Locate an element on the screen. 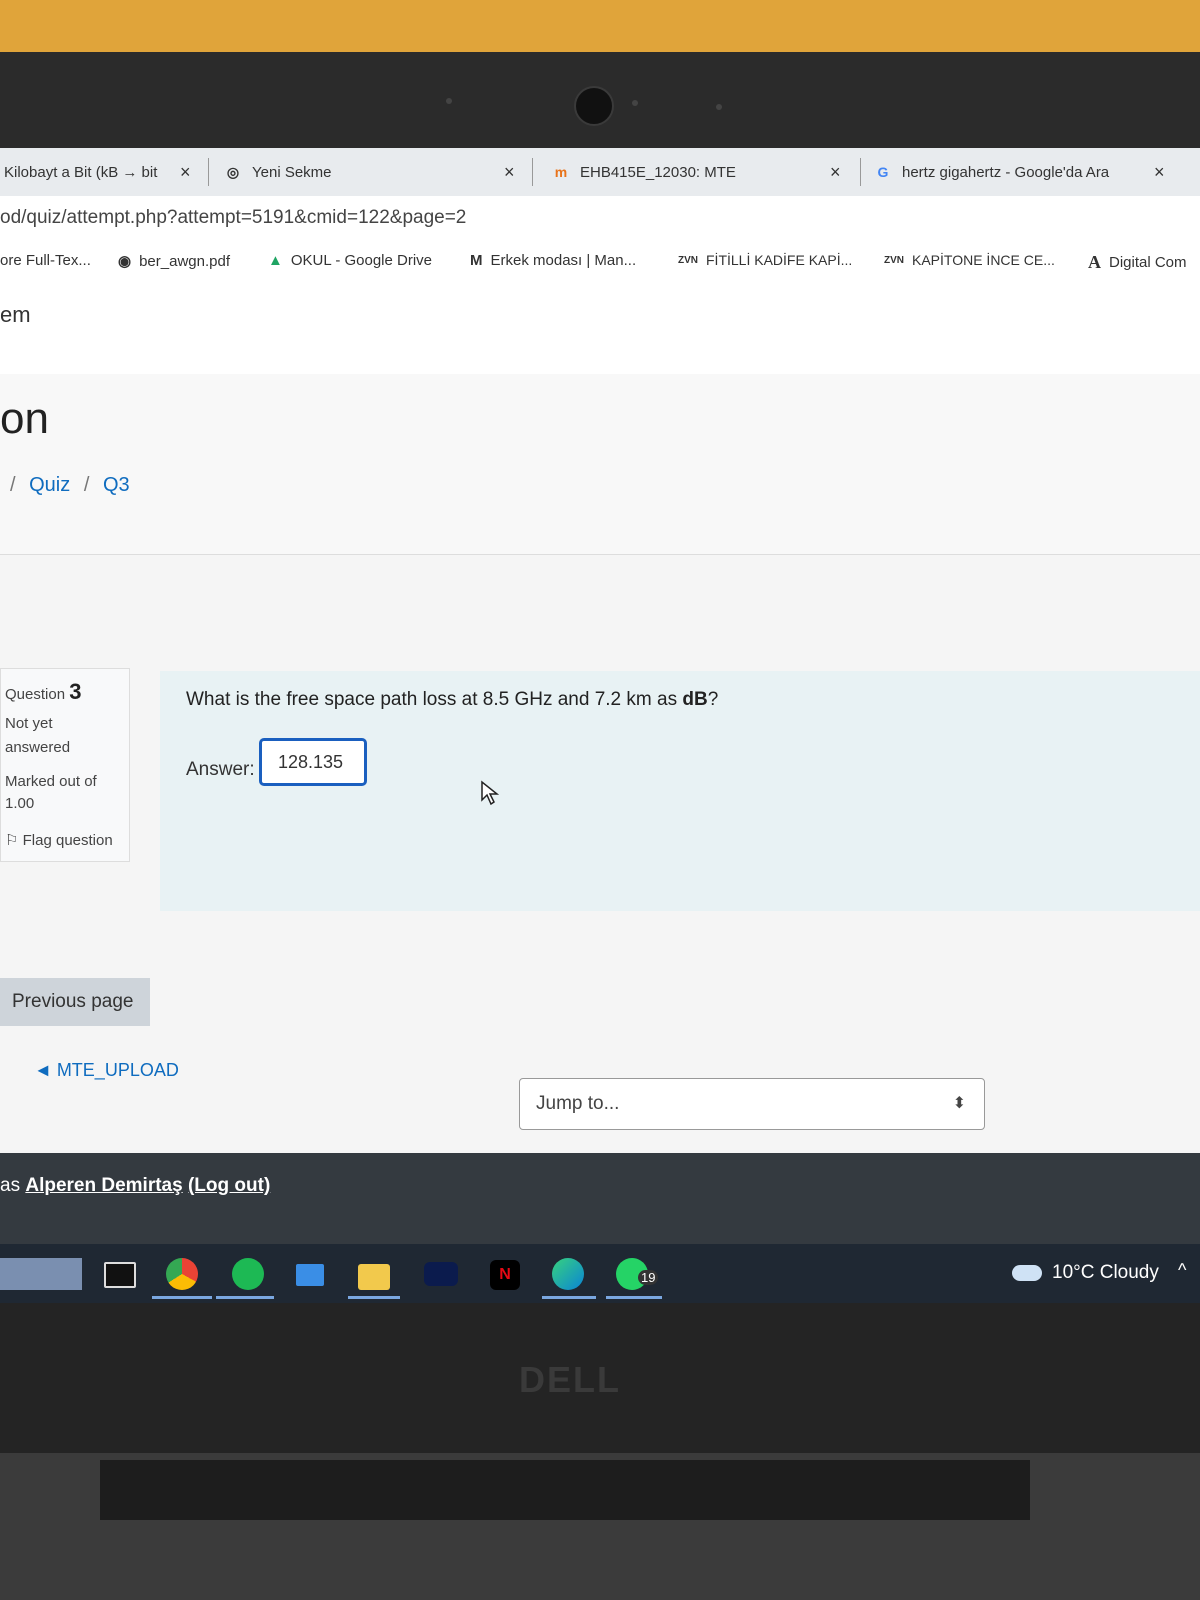 This screenshot has height=1600, width=1200. question-grade: Marked out of is located at coordinates (51, 781).